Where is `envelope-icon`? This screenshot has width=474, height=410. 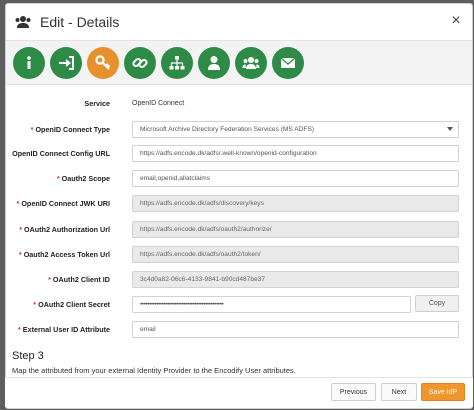 envelope-icon is located at coordinates (288, 62).